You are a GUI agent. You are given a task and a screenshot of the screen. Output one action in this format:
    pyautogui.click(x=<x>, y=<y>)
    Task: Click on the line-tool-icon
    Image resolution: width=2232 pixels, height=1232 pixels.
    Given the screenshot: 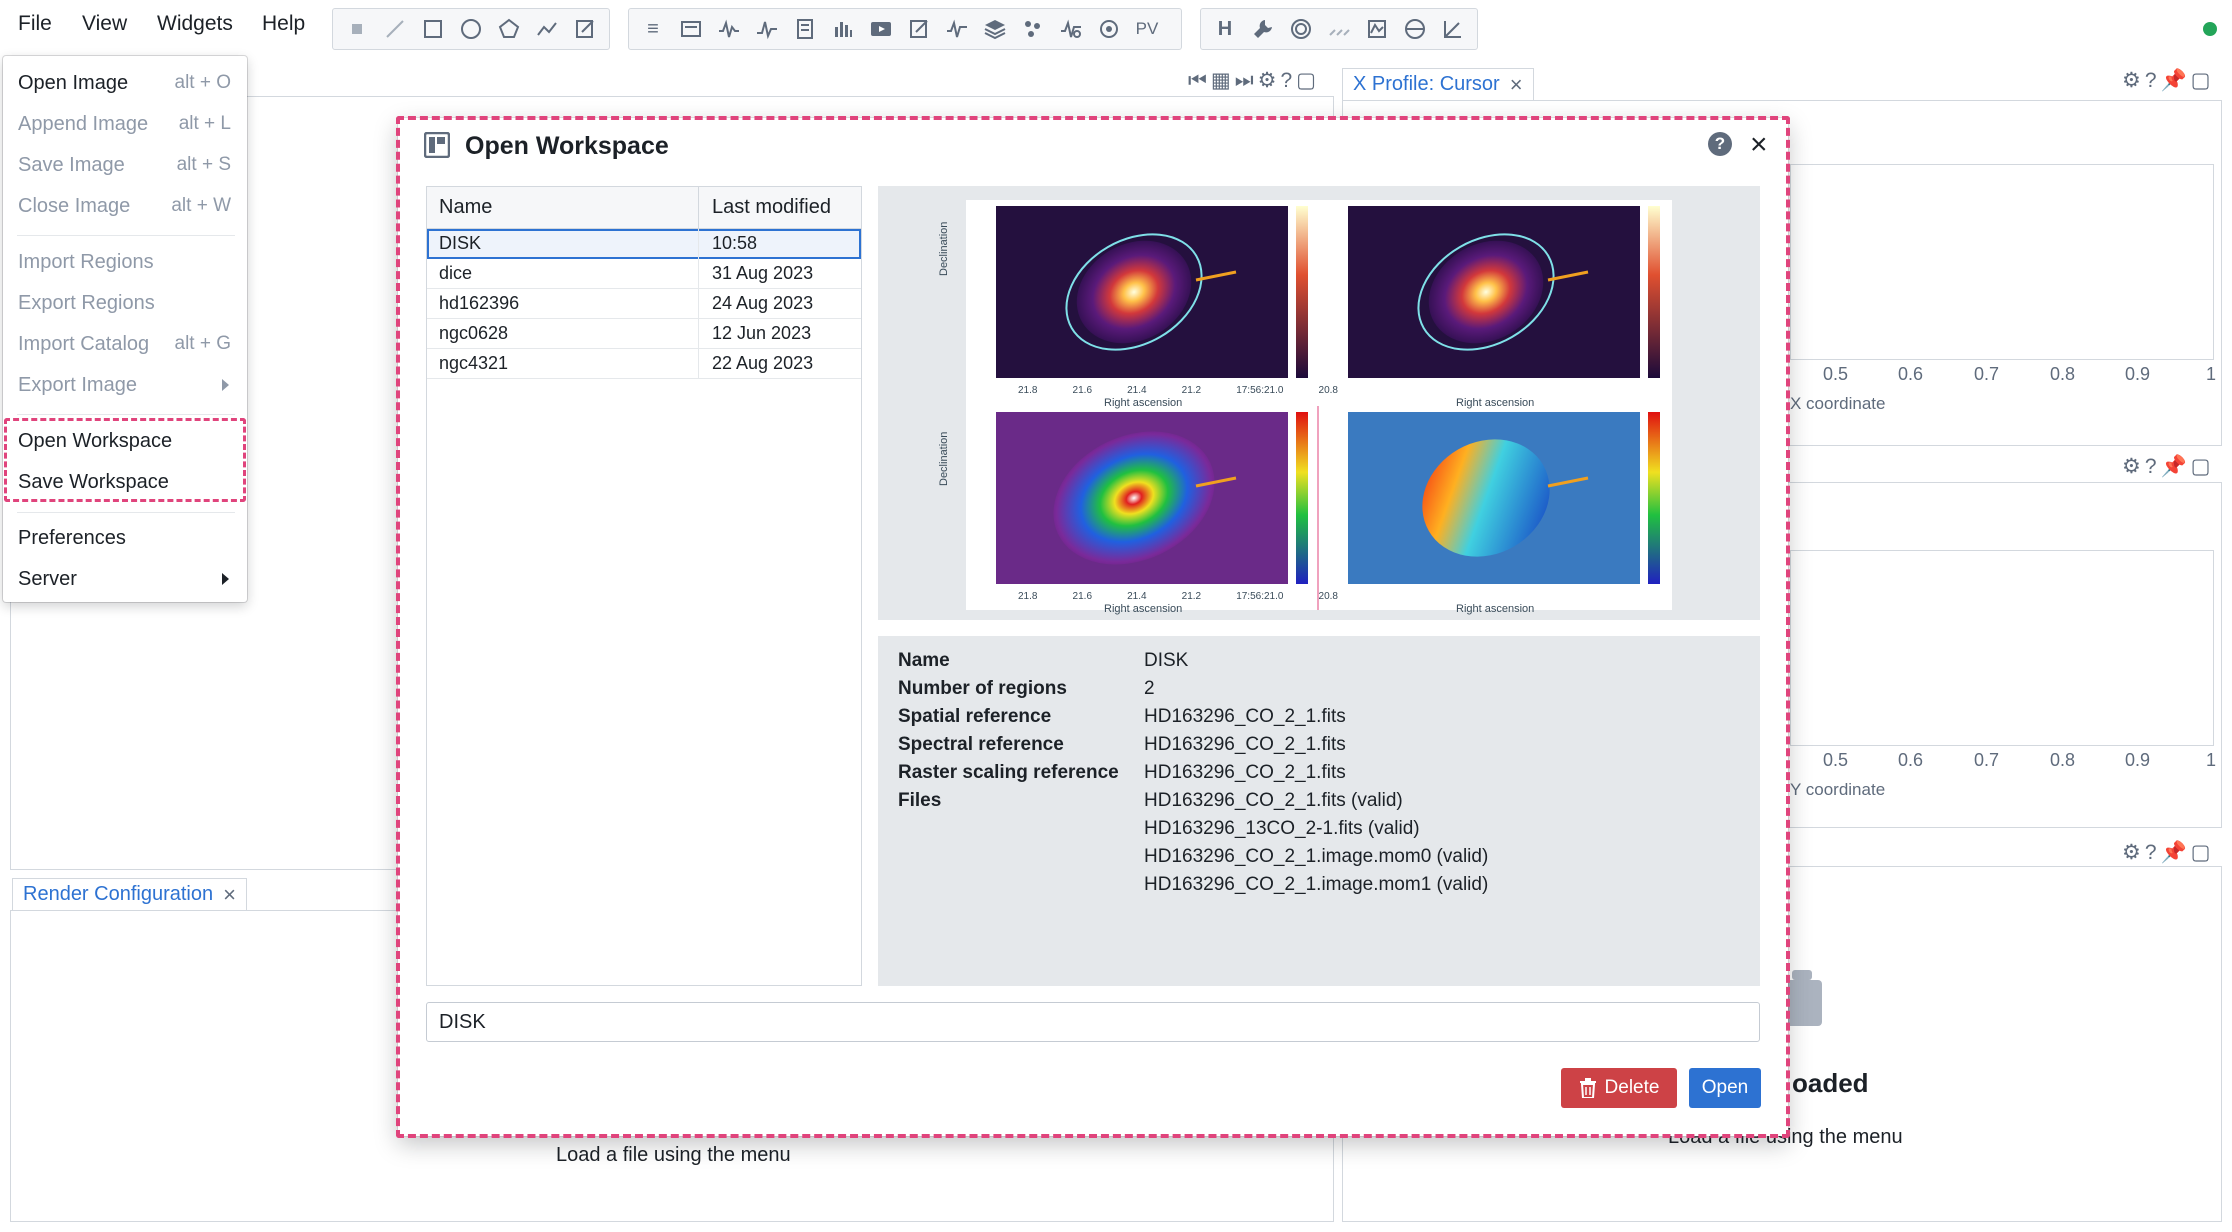 What is the action you would take?
    pyautogui.click(x=395, y=29)
    